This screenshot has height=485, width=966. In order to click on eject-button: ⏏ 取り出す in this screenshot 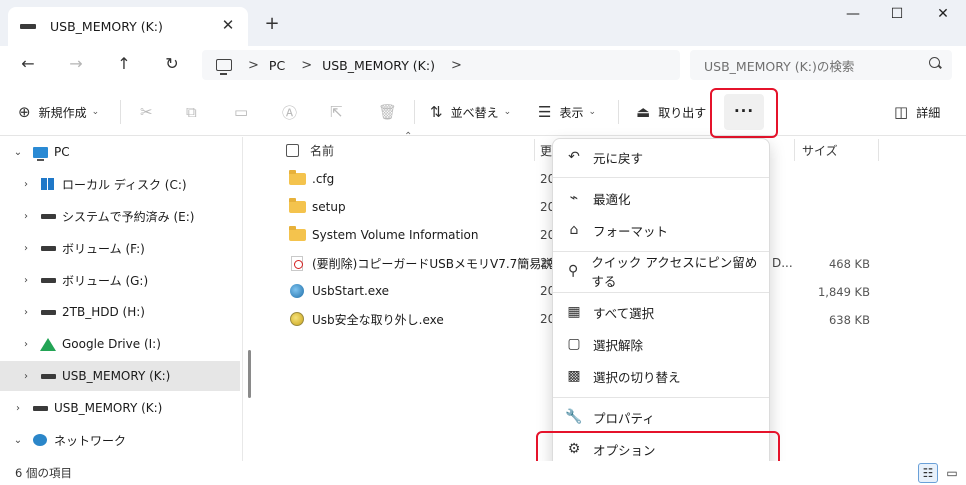, I will do `click(671, 112)`.